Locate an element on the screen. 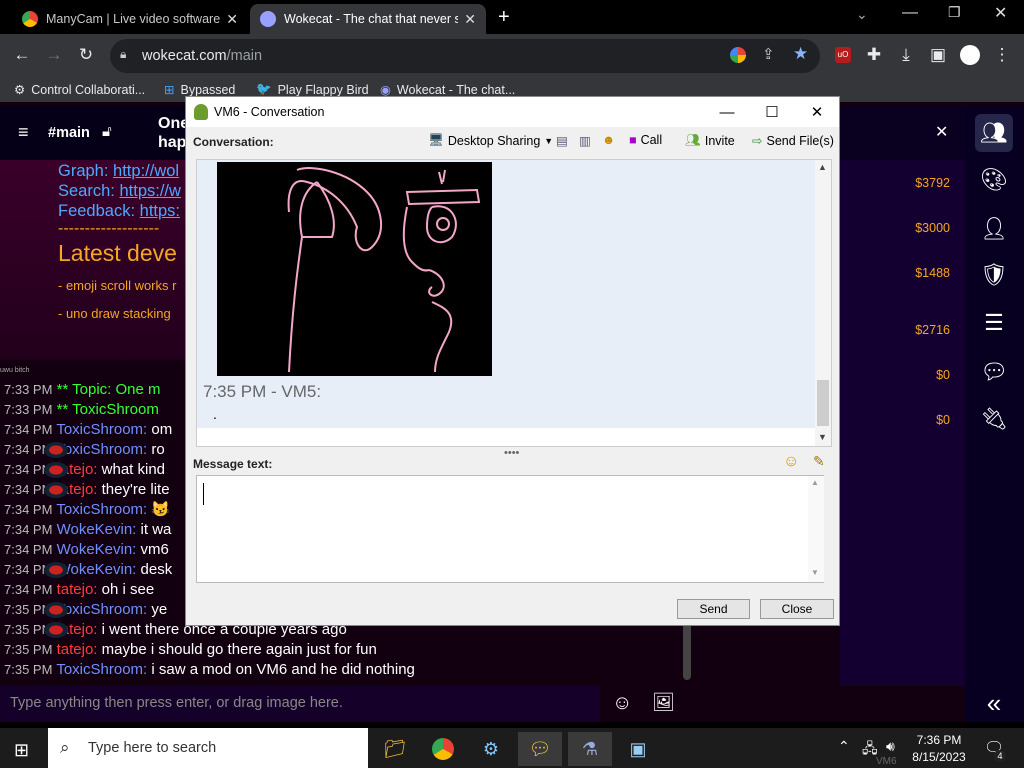 The width and height of the screenshot is (1024, 768). vm-app-icon: ⚗ is located at coordinates (590, 749).